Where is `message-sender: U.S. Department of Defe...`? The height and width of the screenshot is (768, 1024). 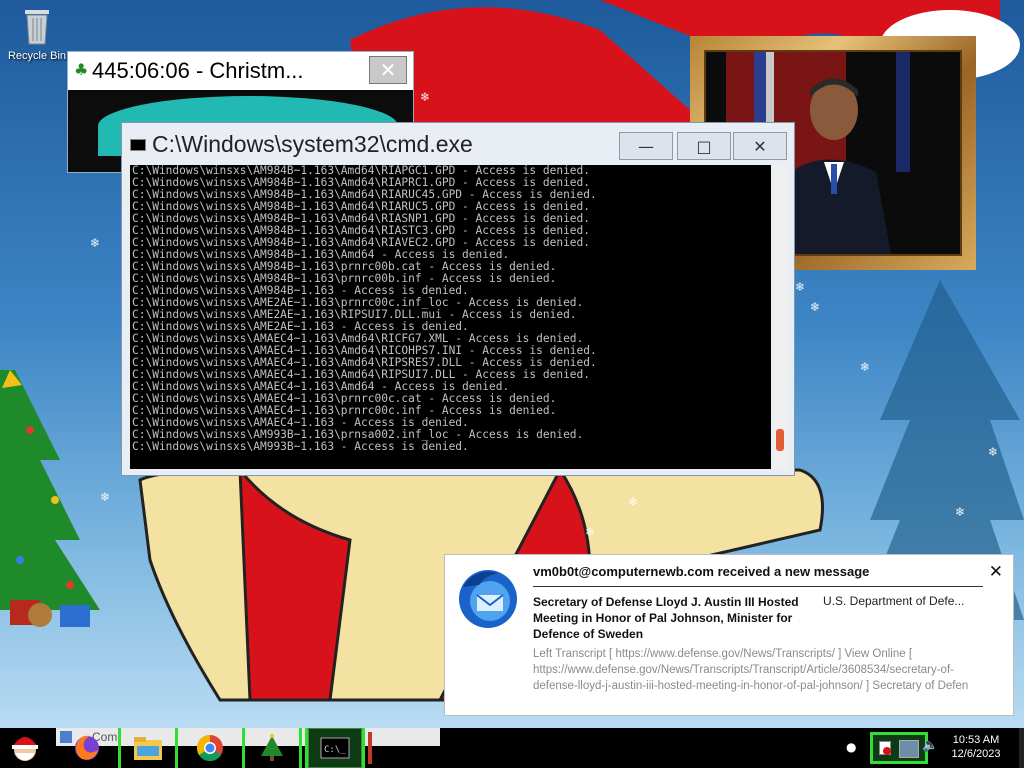
message-sender: U.S. Department of Defe... is located at coordinates (894, 601).